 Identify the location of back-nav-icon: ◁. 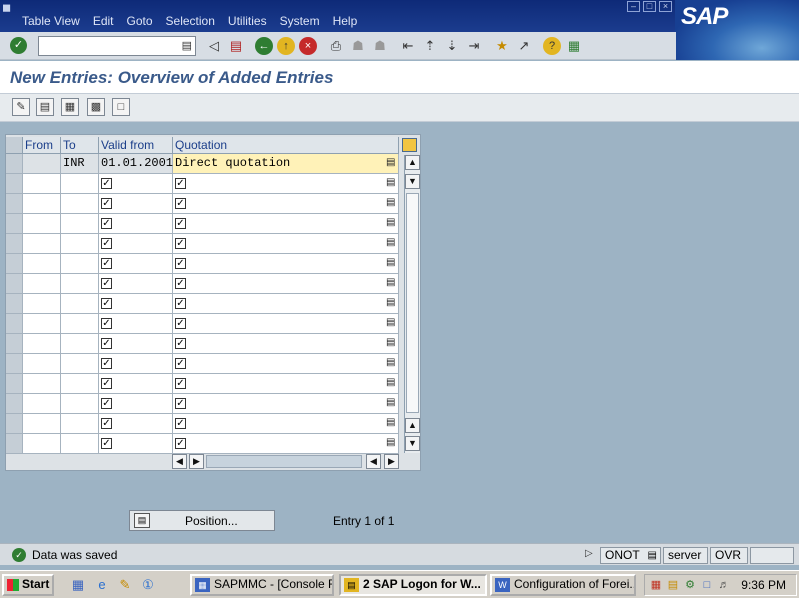
(214, 46).